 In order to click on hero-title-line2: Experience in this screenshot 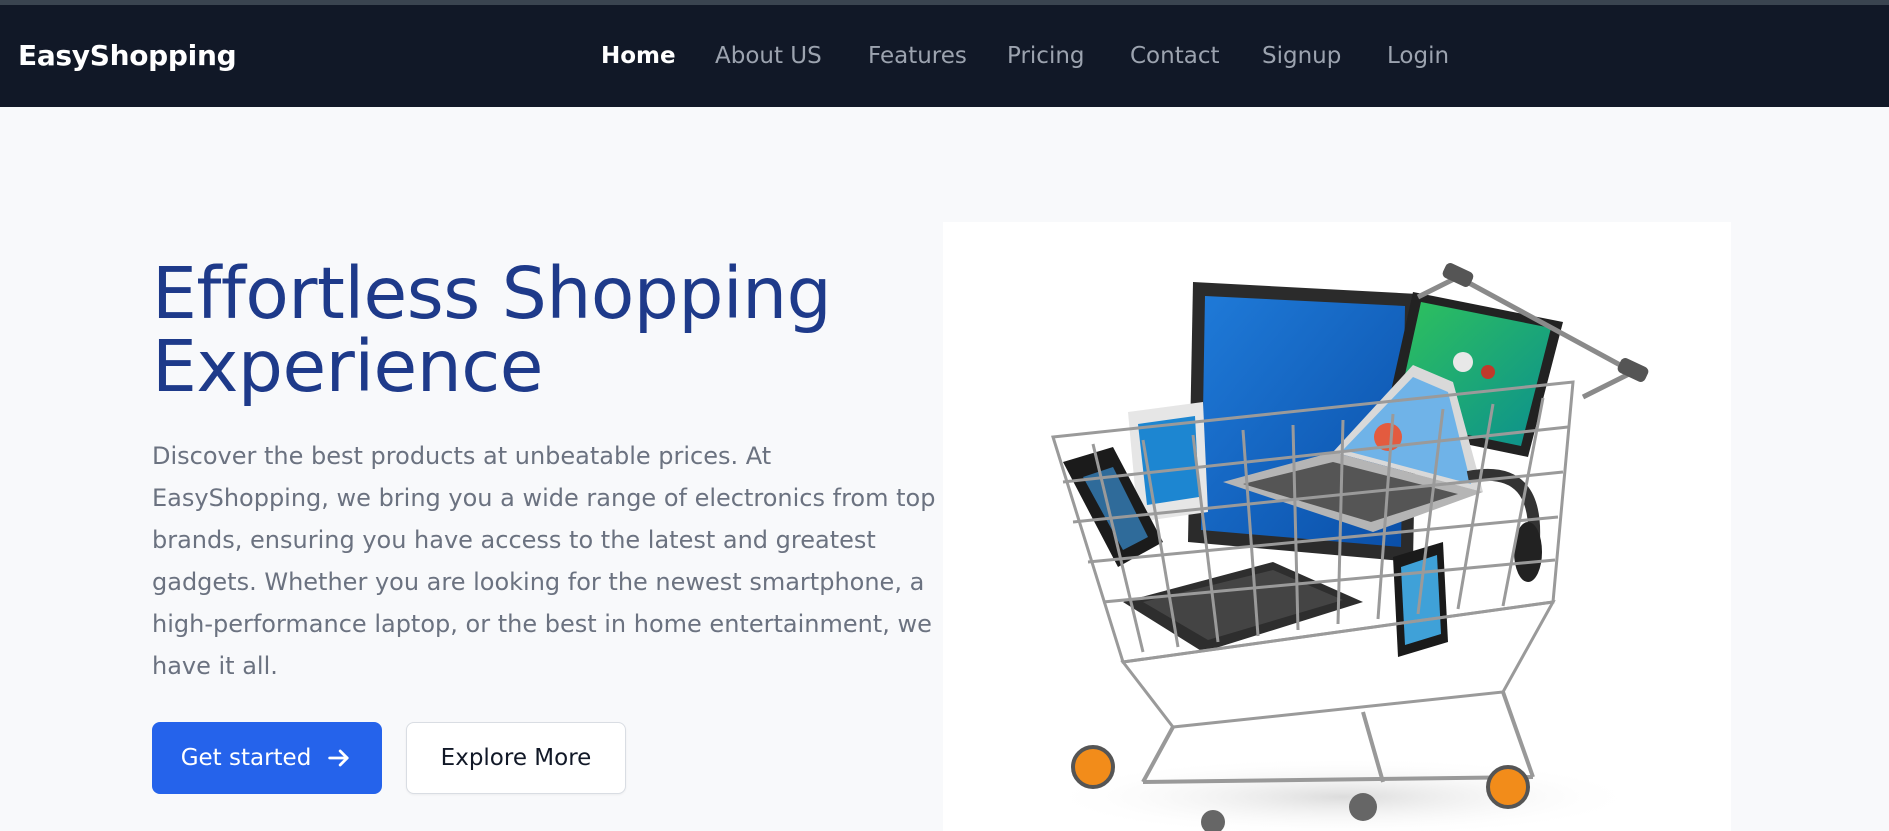, I will do `click(347, 366)`.